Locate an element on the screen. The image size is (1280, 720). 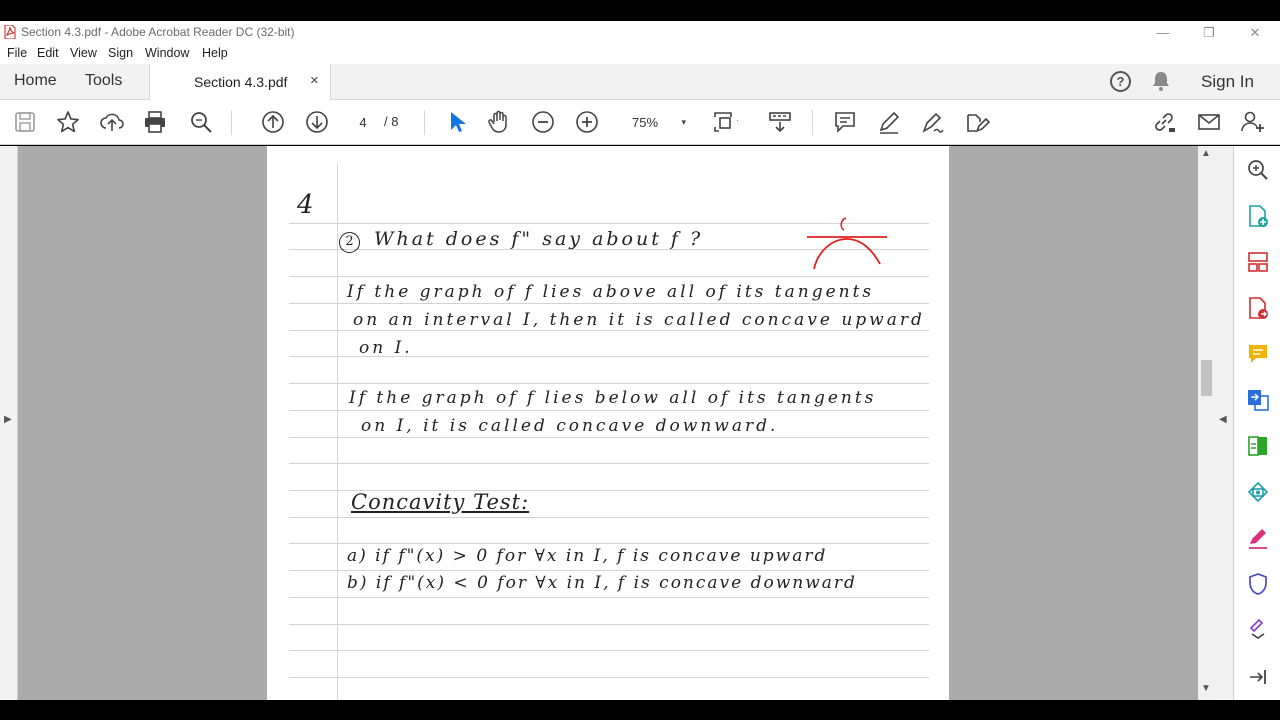
scroll-up-icon: ▲ is located at coordinates (1206, 153).